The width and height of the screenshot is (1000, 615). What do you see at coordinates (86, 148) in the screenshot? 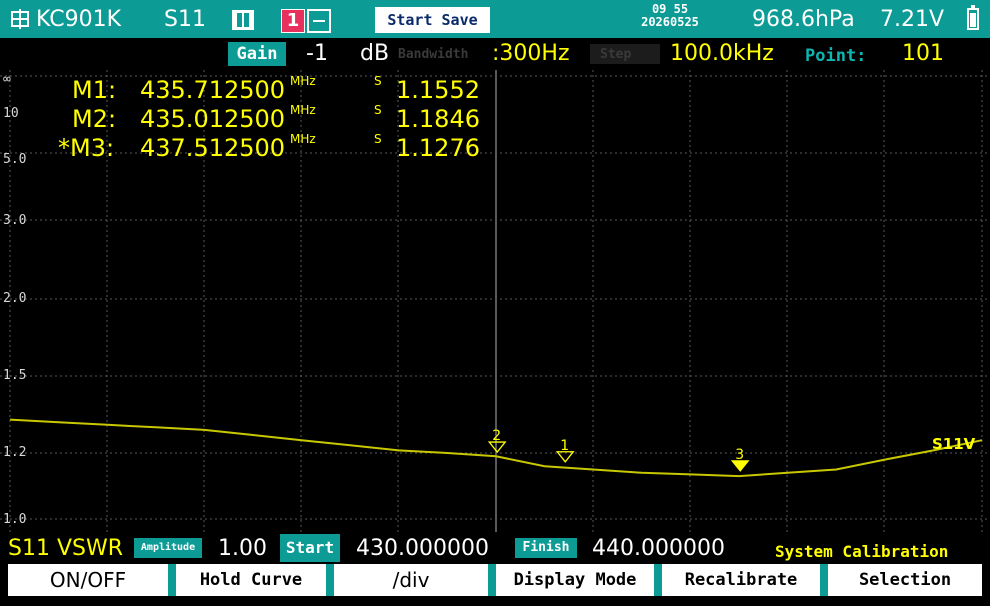
I see `marker-name: *M3:` at bounding box center [86, 148].